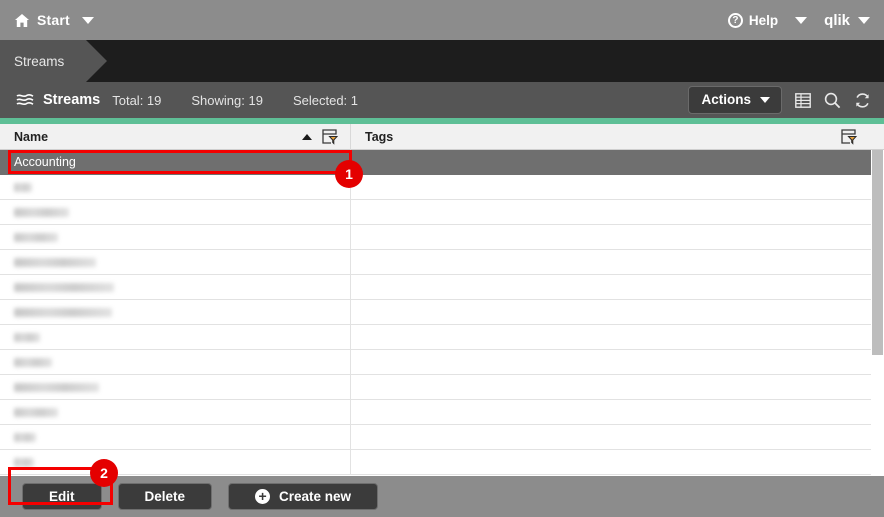  What do you see at coordinates (442, 61) in the screenshot?
I see `breadcrumb-bar: Streams` at bounding box center [442, 61].